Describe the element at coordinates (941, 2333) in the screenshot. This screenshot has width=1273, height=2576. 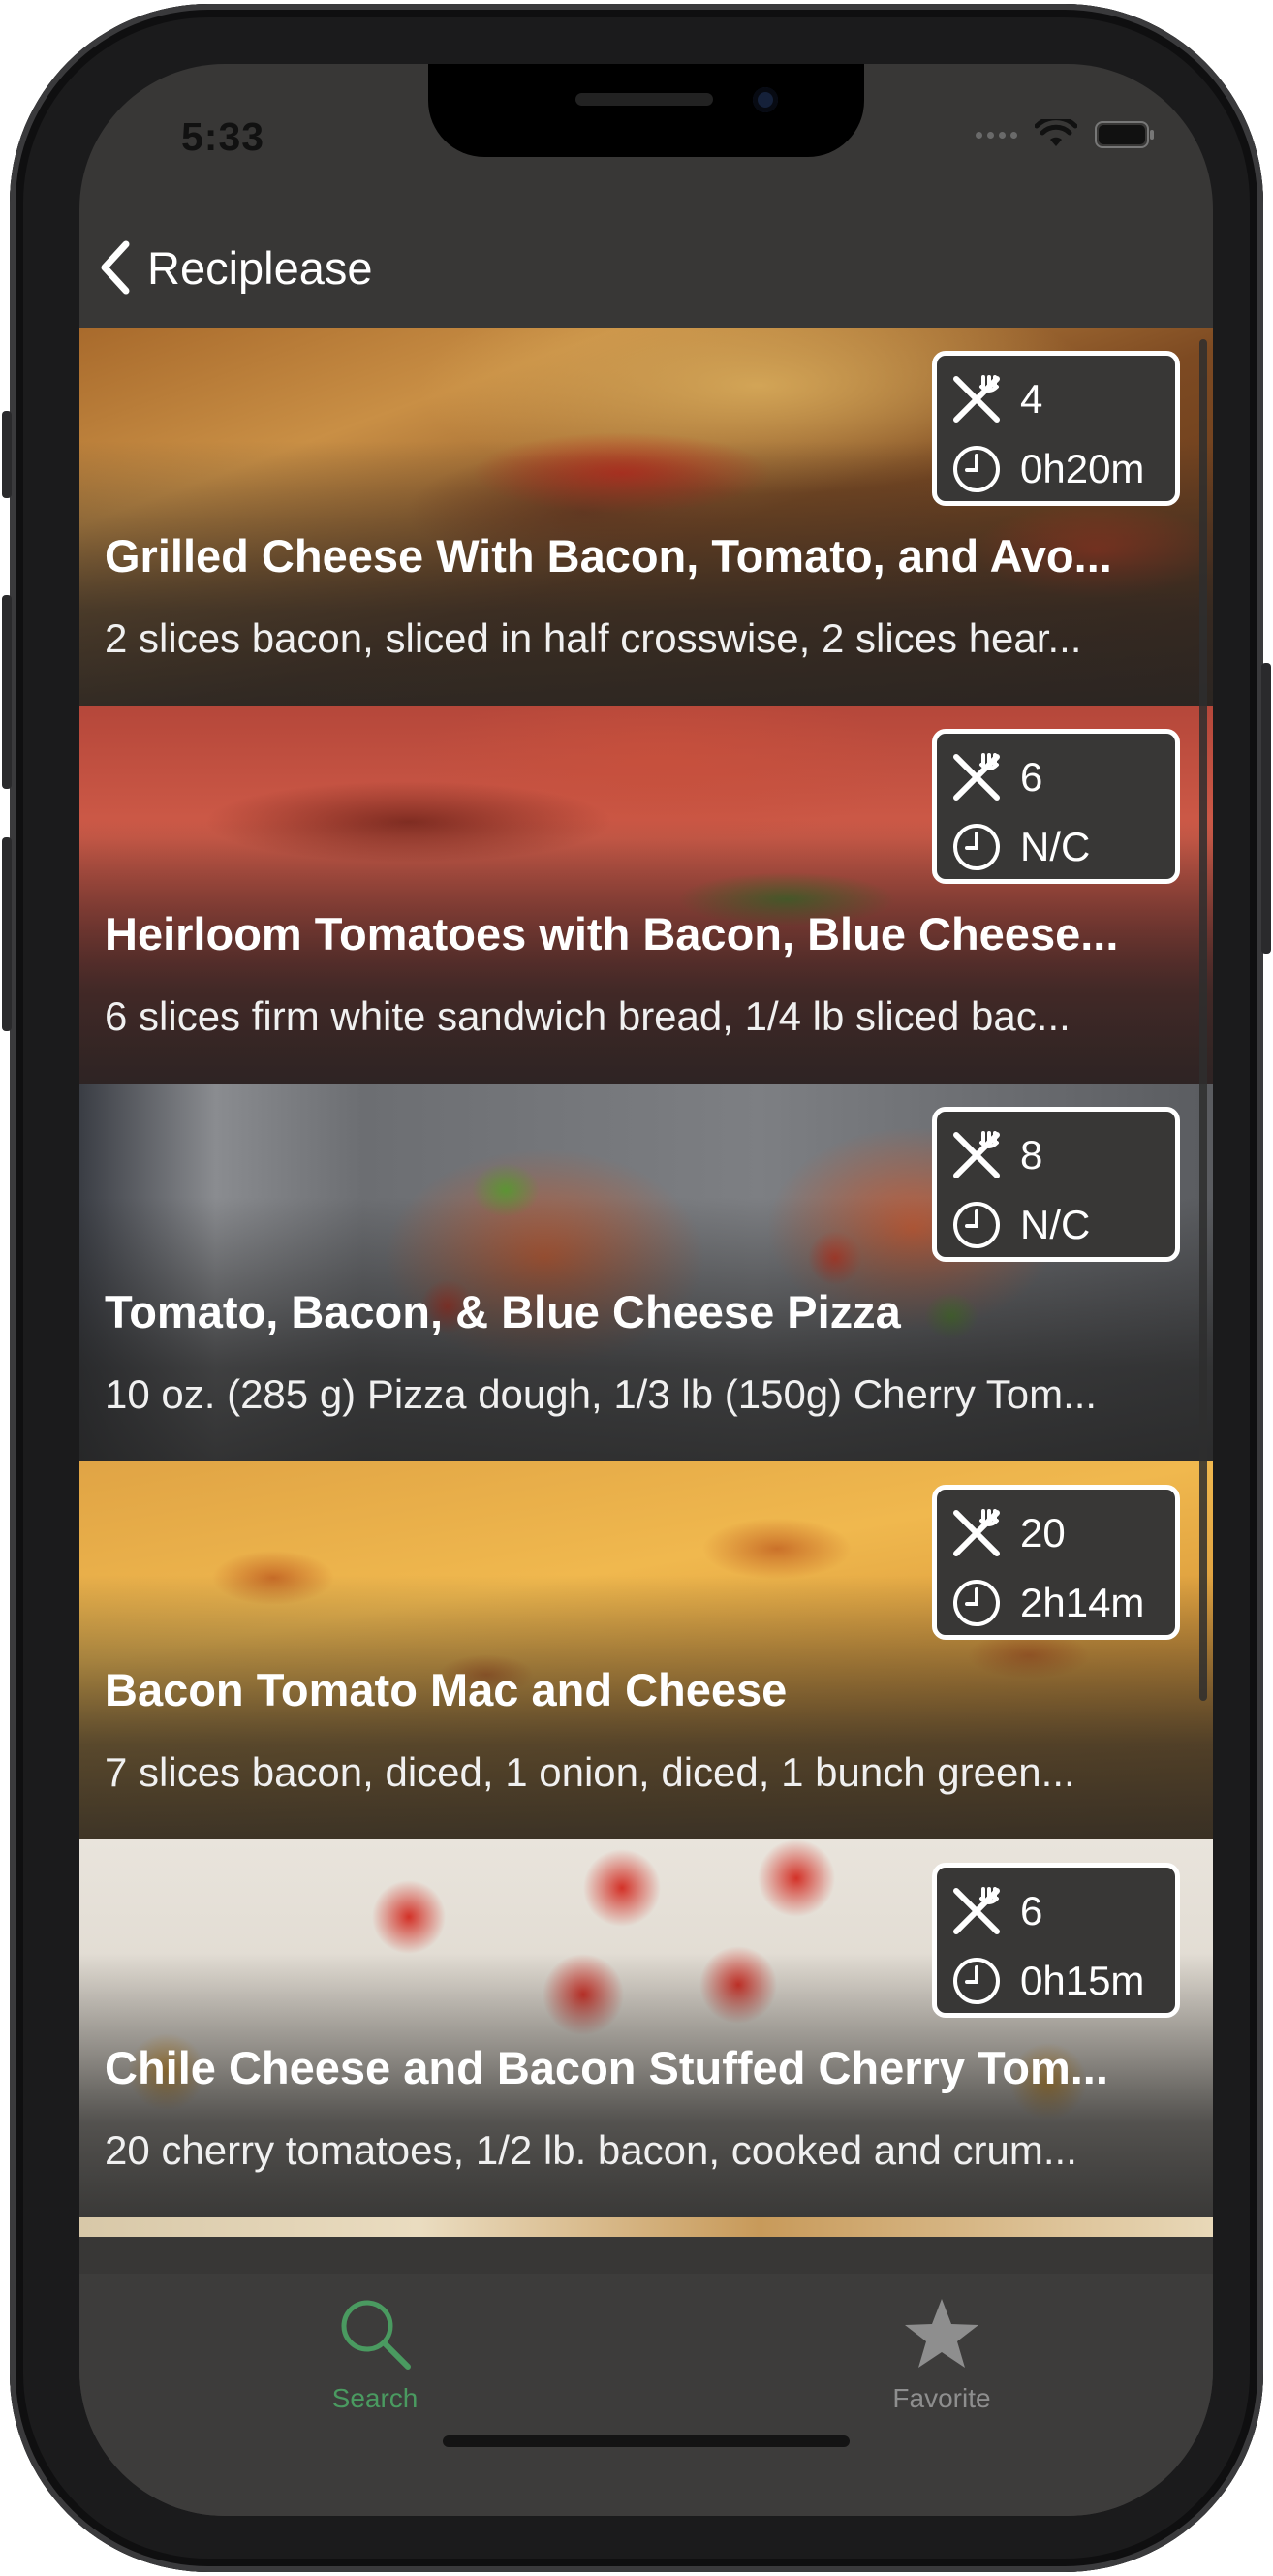
I see `star-icon` at that location.